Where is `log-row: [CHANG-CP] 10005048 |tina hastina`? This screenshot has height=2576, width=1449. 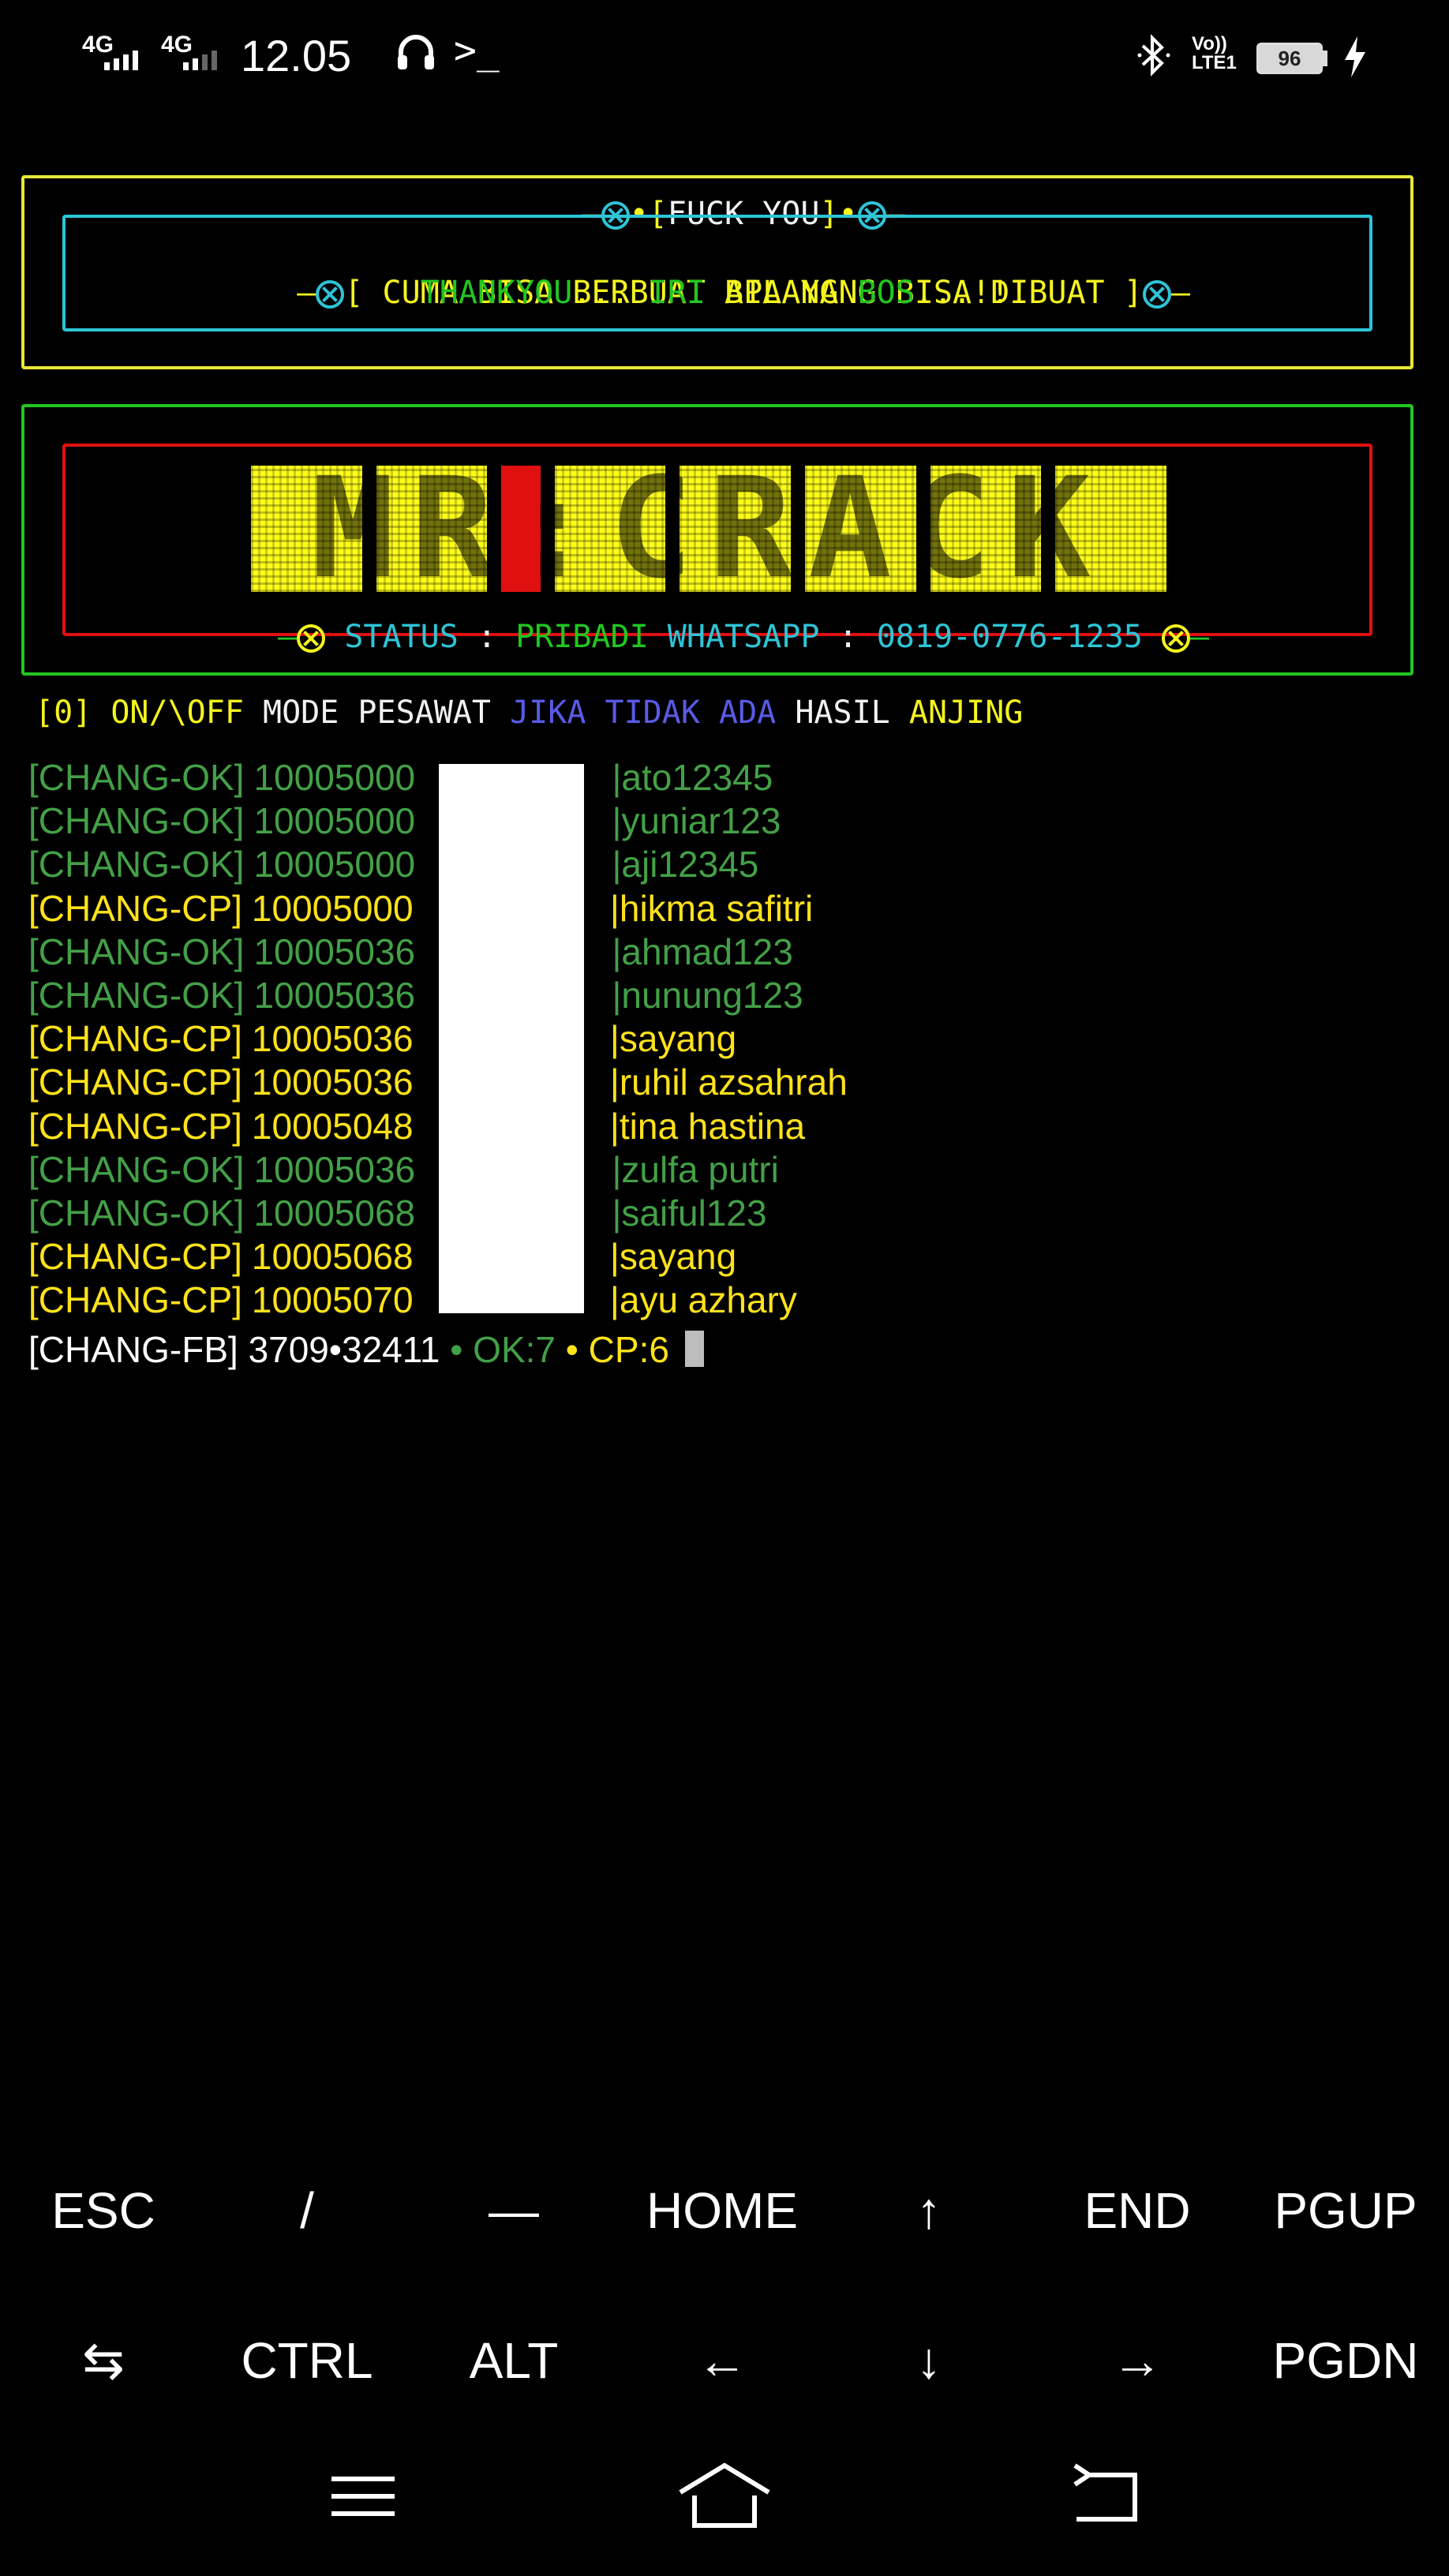 log-row: [CHANG-CP] 10005048 |tina hastina is located at coordinates (438, 1126).